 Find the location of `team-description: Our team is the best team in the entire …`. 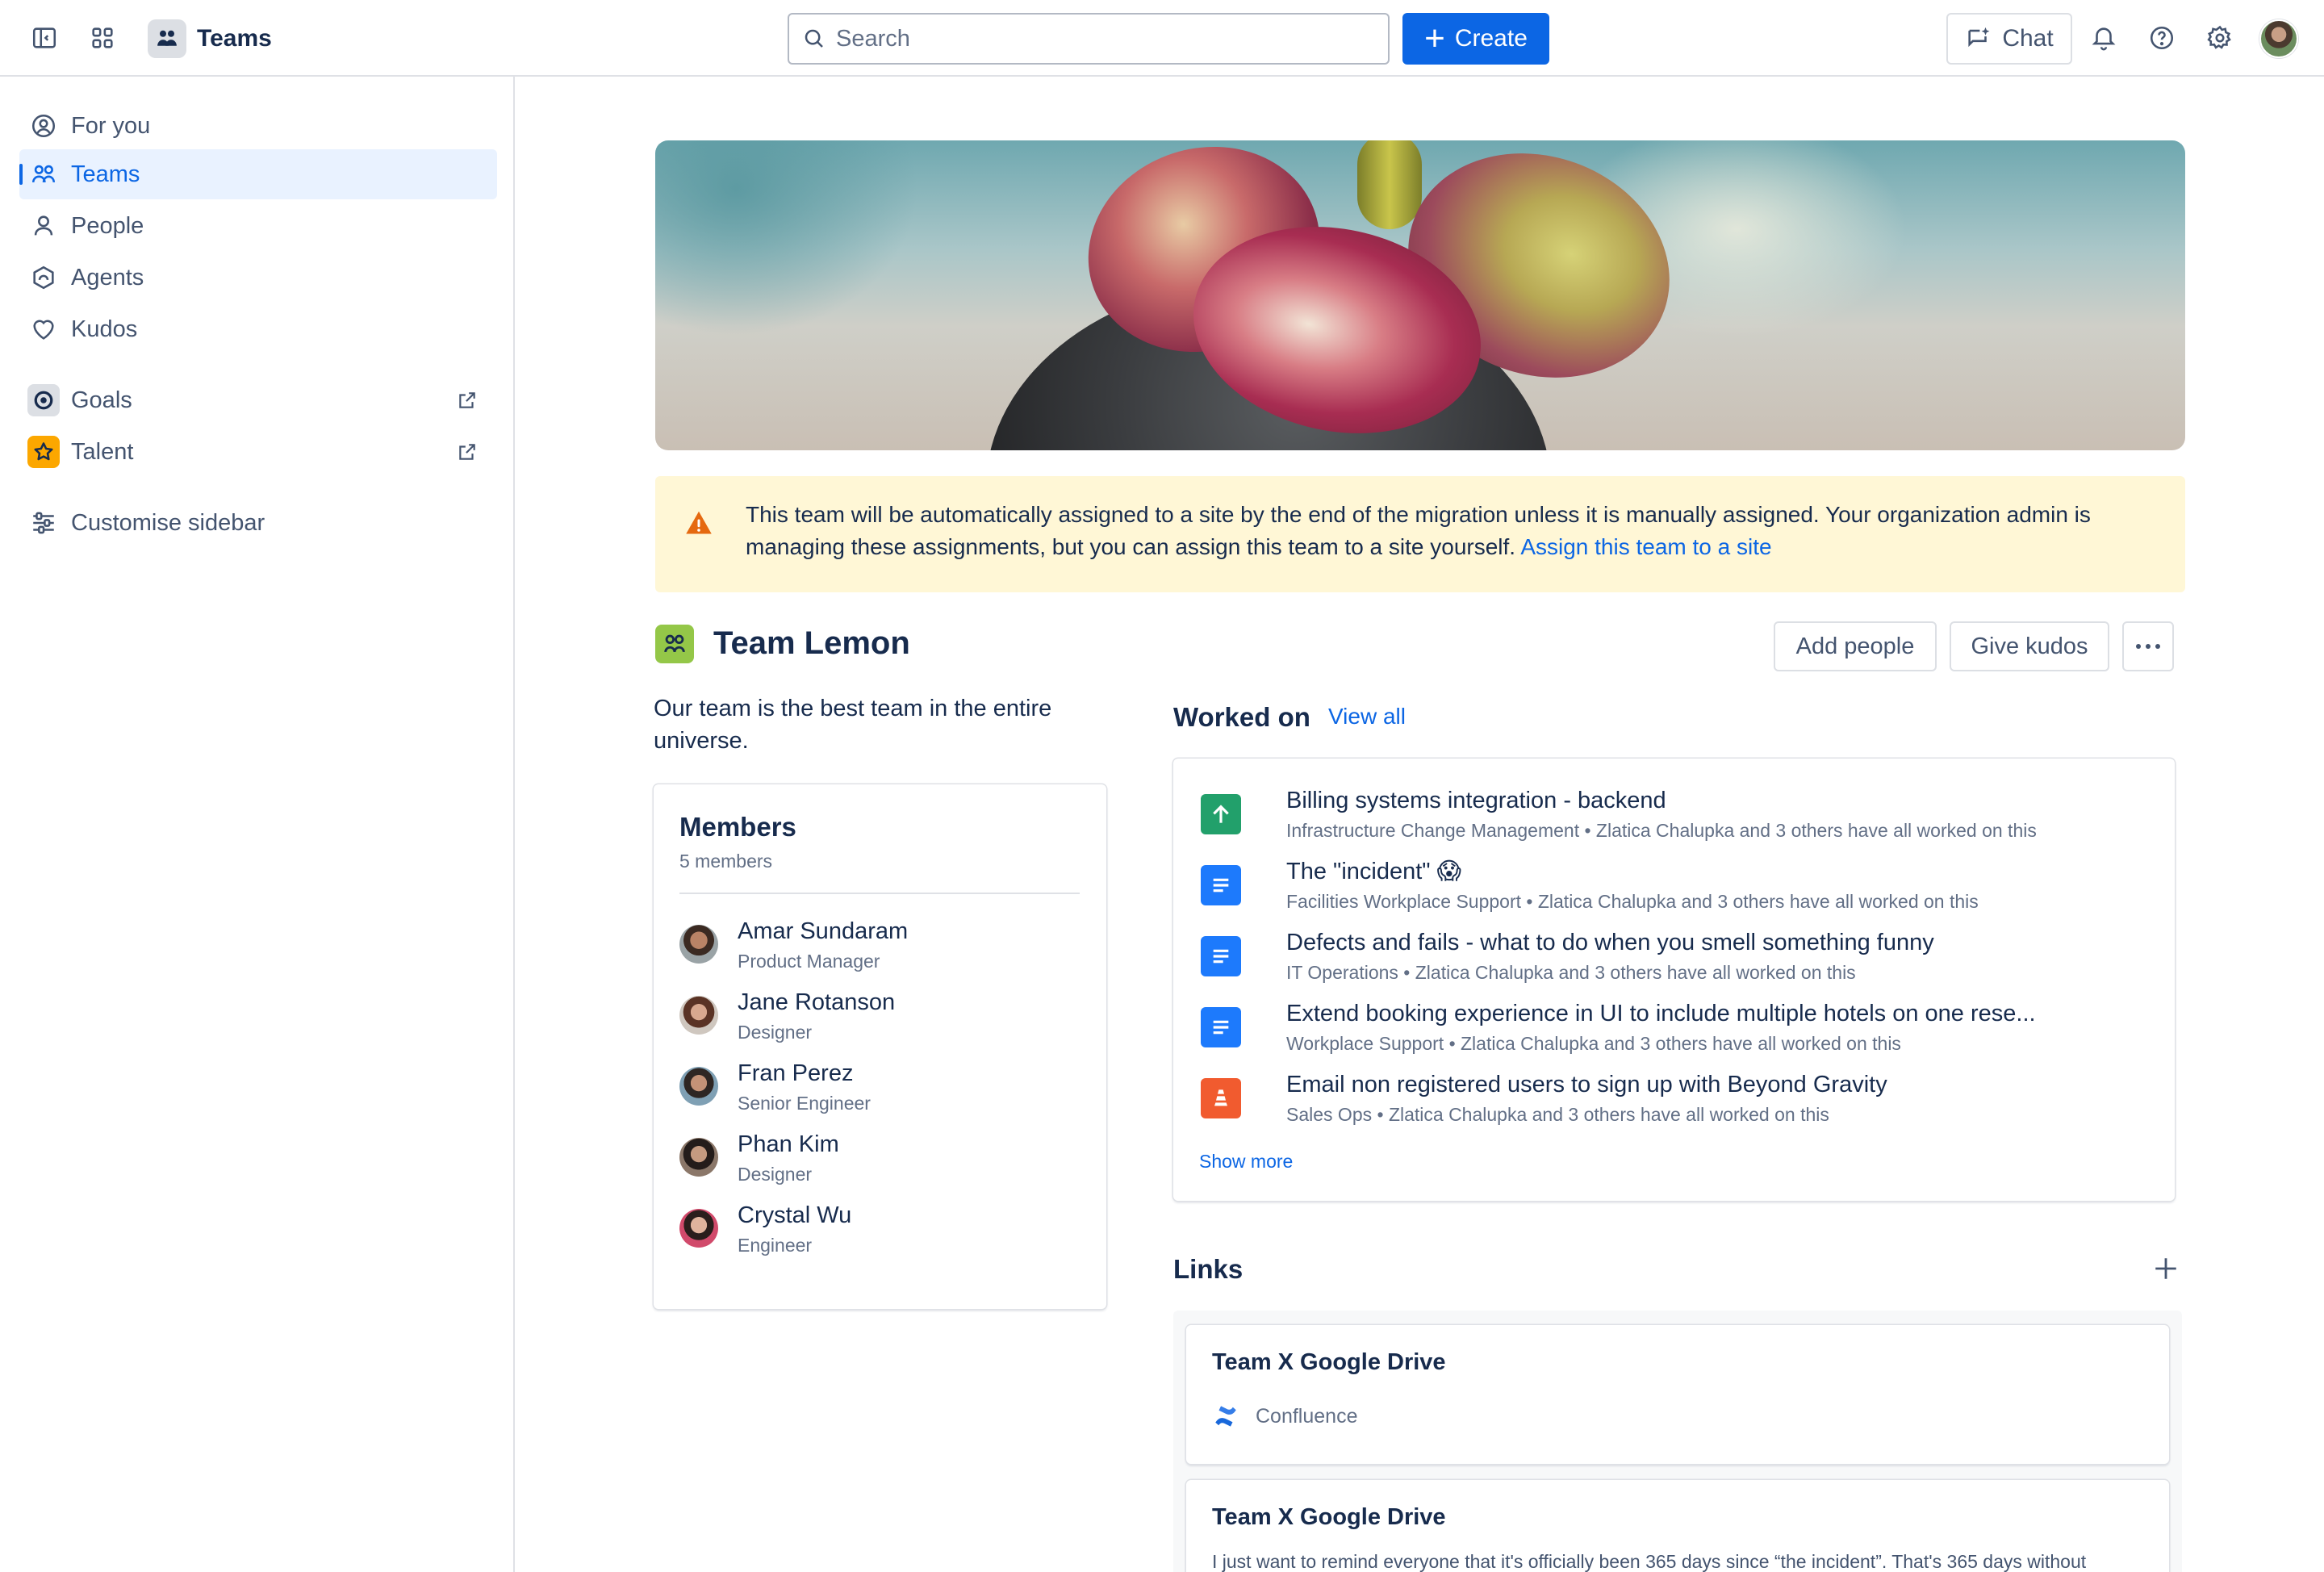

team-description: Our team is the best team in the entire … is located at coordinates (853, 725).